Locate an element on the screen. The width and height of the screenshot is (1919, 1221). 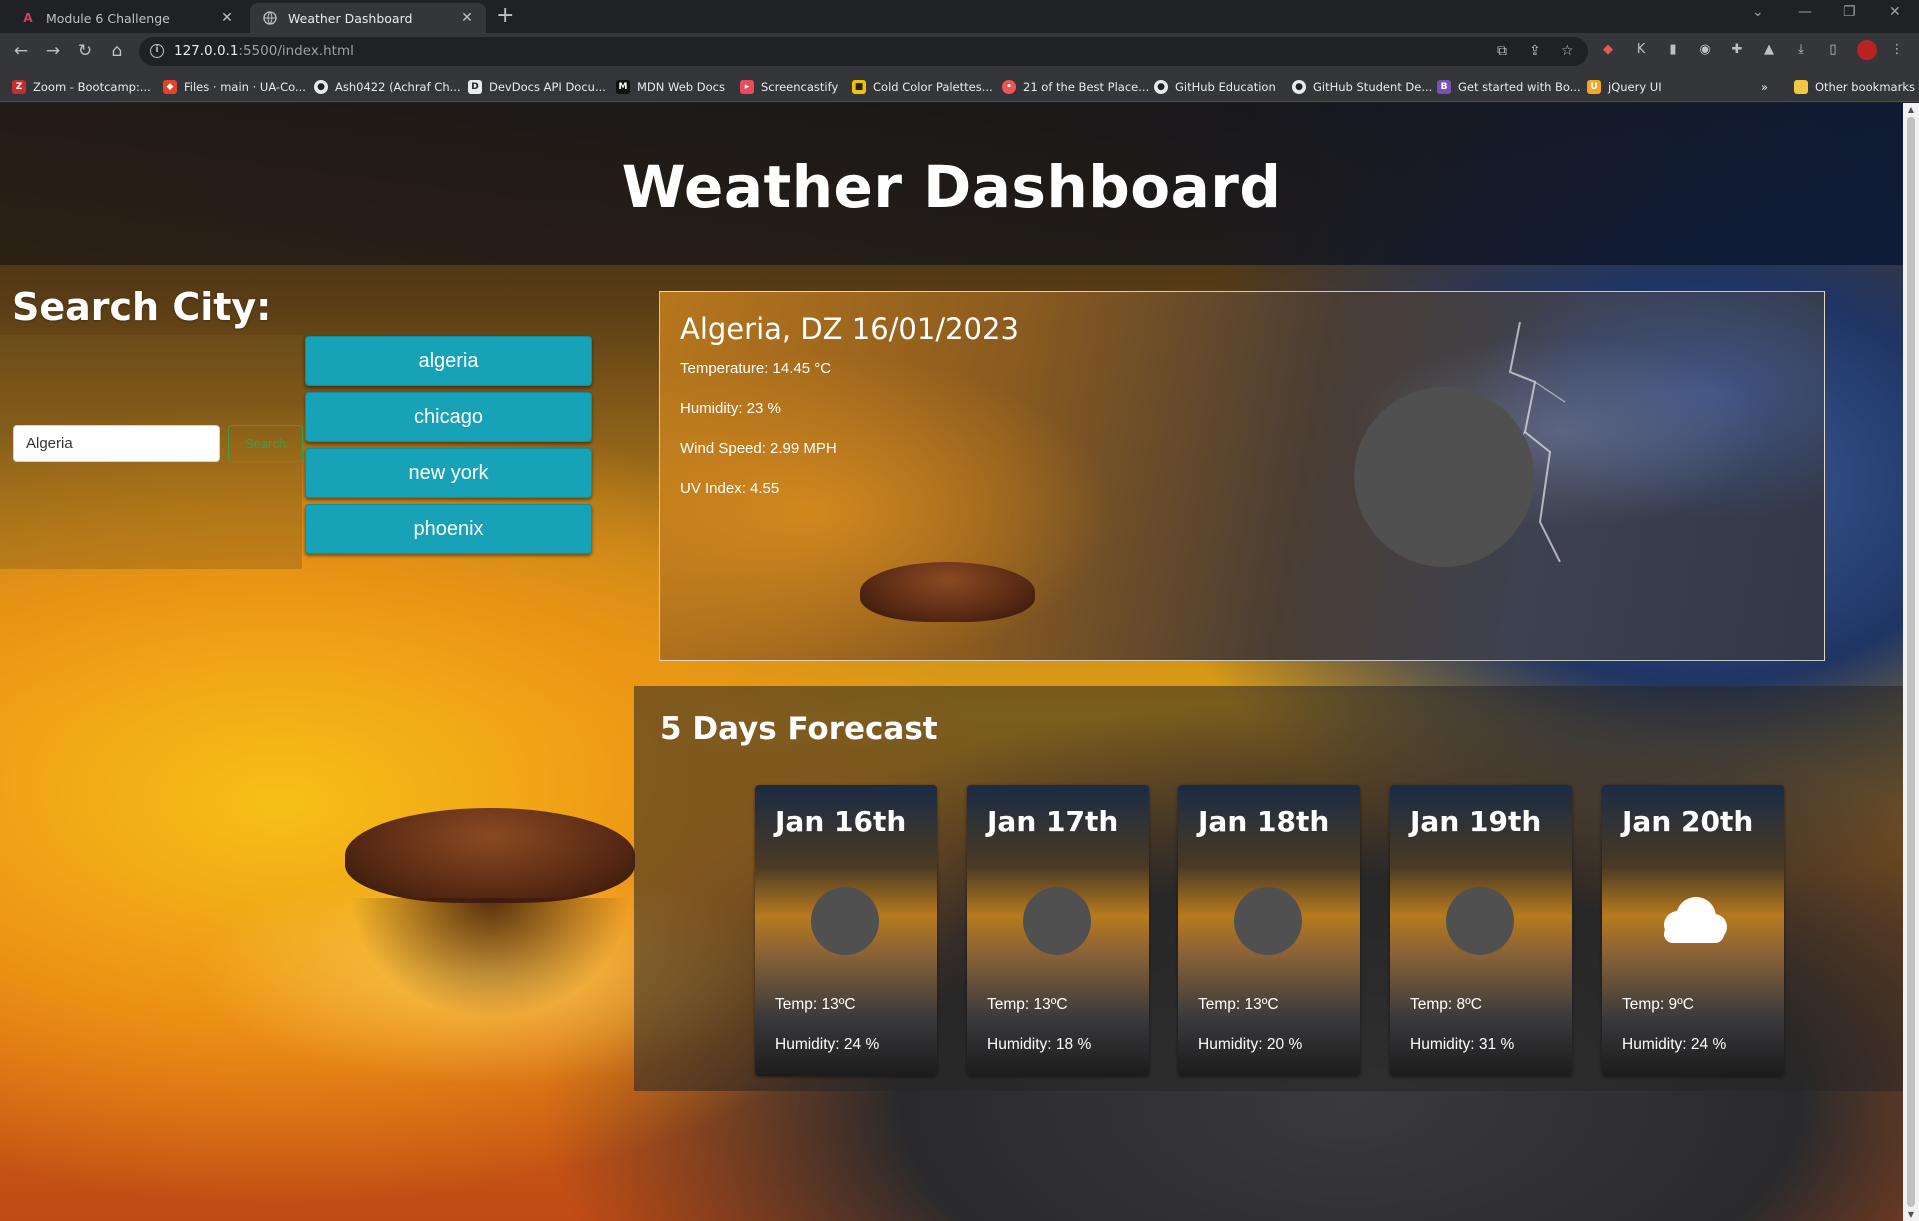
menu-icon: ⋮ is located at coordinates (1897, 50).